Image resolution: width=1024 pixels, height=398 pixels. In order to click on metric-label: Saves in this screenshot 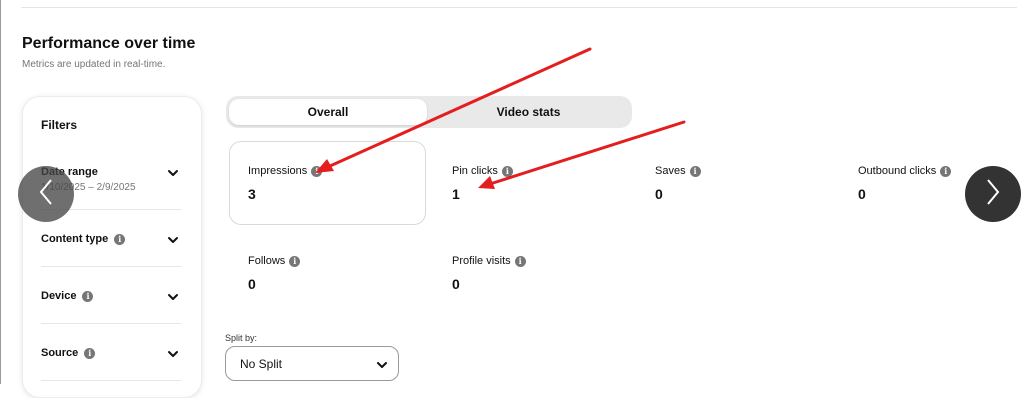, I will do `click(670, 171)`.